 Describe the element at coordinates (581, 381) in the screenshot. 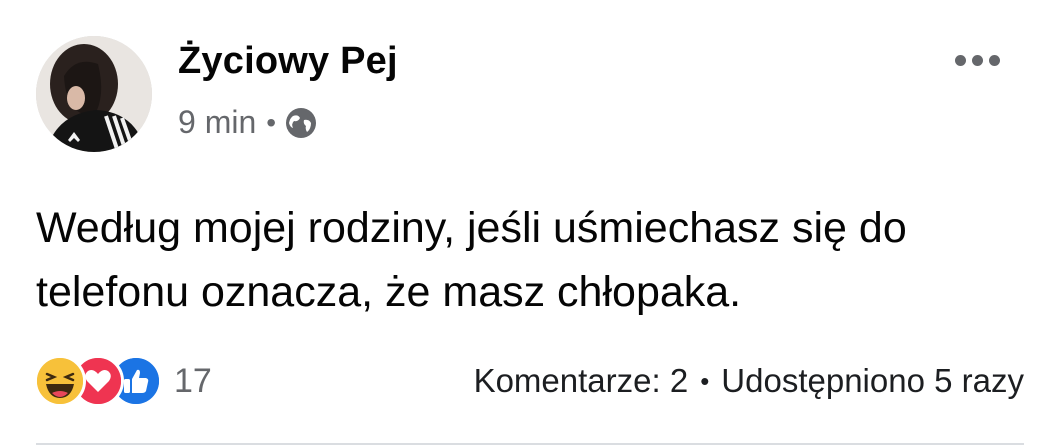

I see `comments-count-link: Komentarze: 2` at that location.